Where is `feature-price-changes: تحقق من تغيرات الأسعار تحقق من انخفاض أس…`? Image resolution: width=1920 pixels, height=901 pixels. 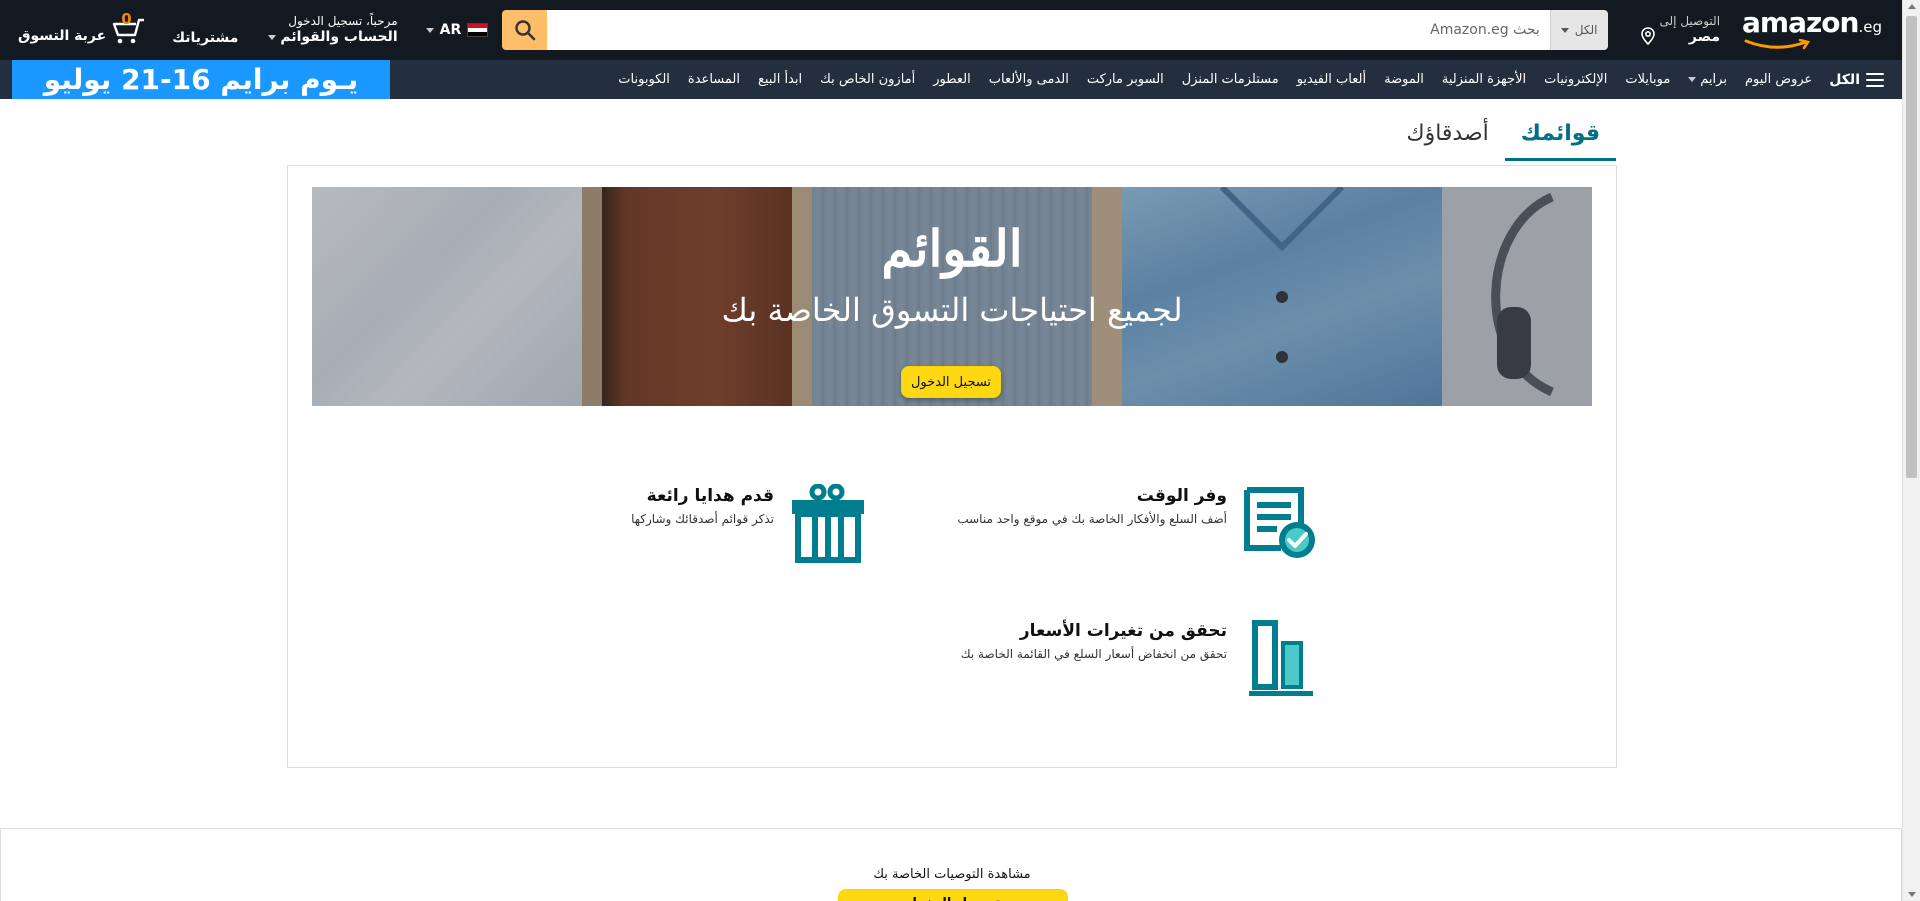 feature-price-changes: تحقق من تغيرات الأسعار تحقق من انخفاض أس… is located at coordinates (1141, 659).